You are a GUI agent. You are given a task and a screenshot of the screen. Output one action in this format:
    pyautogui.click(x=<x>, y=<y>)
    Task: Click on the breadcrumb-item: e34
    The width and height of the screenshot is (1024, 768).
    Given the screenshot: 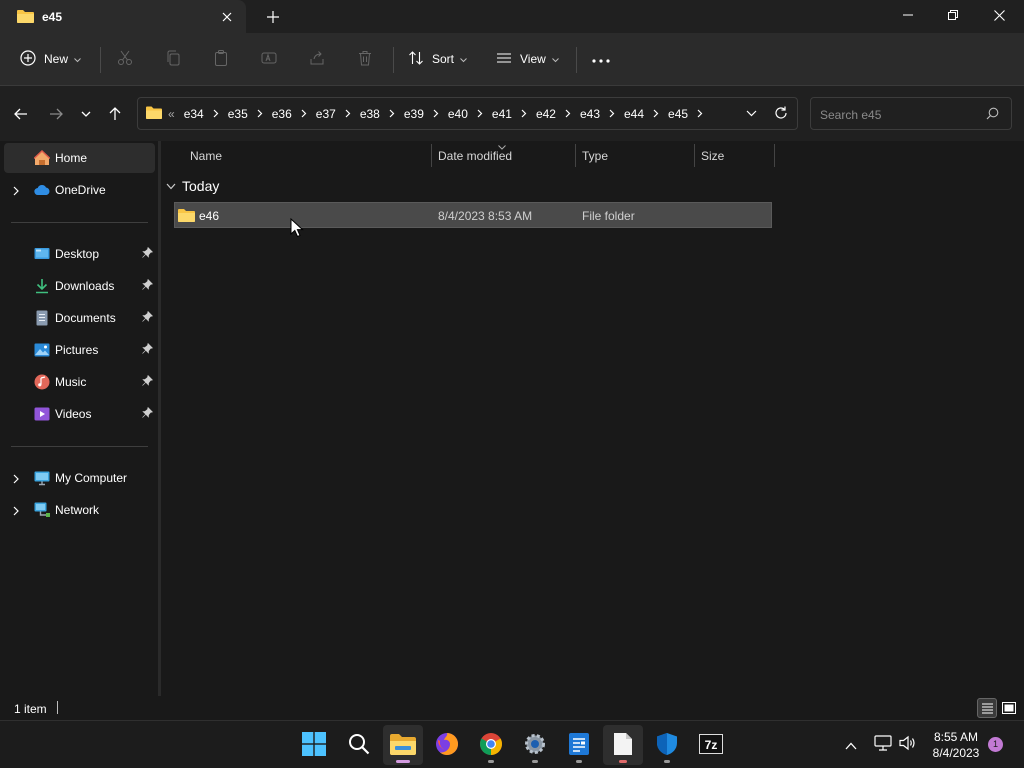 What is the action you would take?
    pyautogui.click(x=194, y=114)
    